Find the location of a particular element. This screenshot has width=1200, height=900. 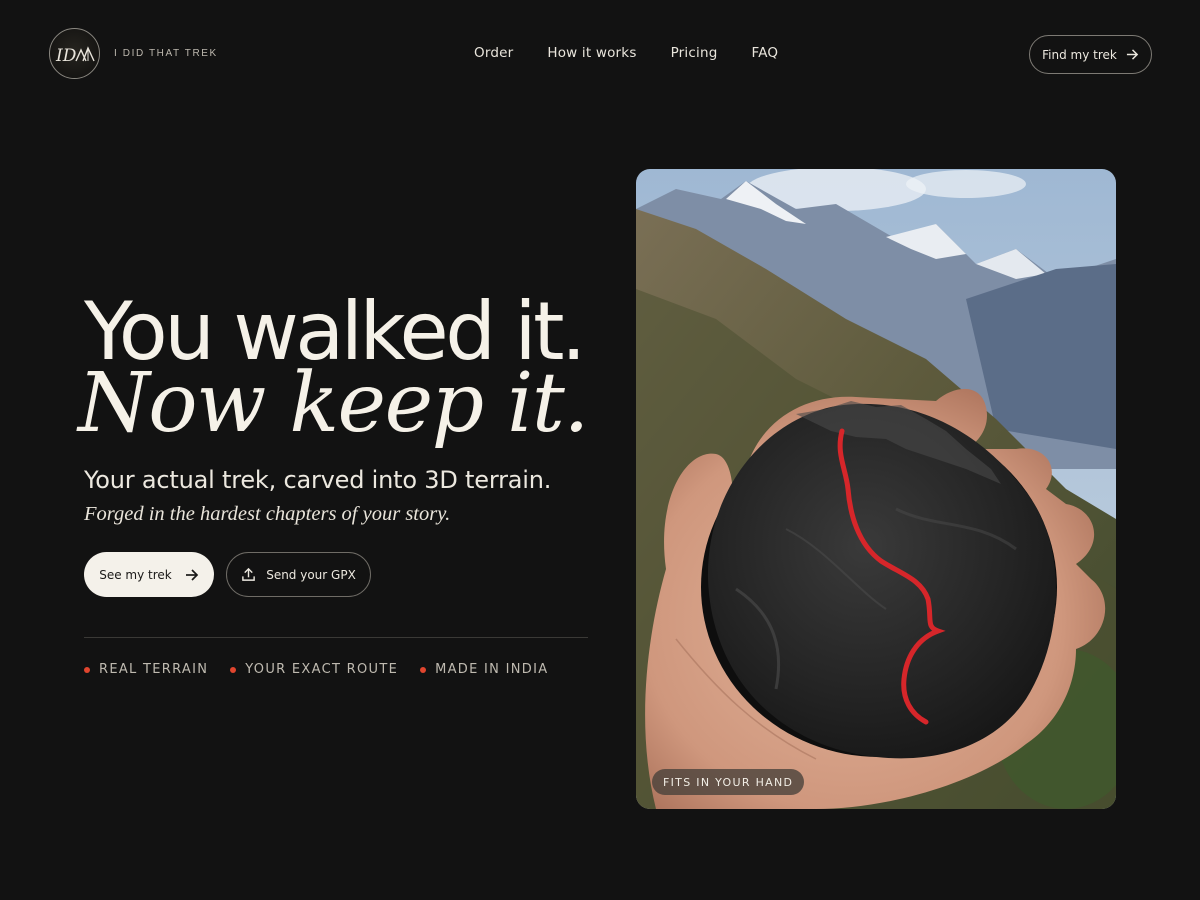

main-nav: Order How it works Pricing FAQ is located at coordinates (626, 53).